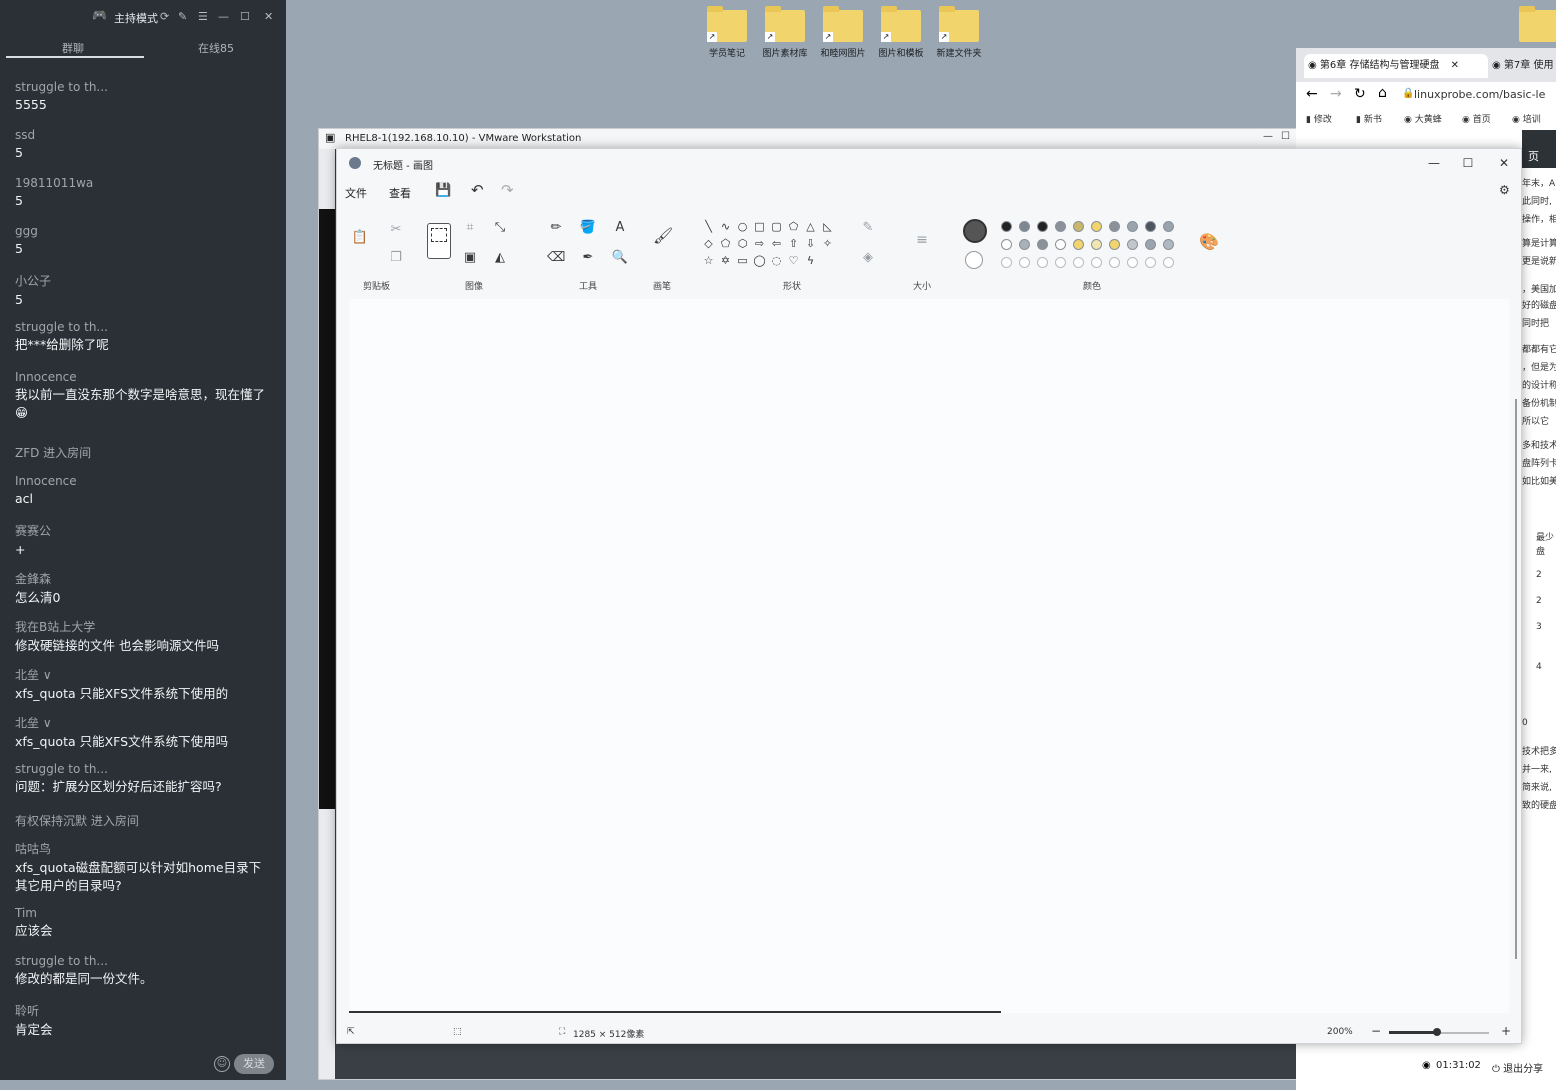 The image size is (1556, 1090). What do you see at coordinates (776, 260) in the screenshot?
I see `callout-cloud-shape-icon: ◌` at bounding box center [776, 260].